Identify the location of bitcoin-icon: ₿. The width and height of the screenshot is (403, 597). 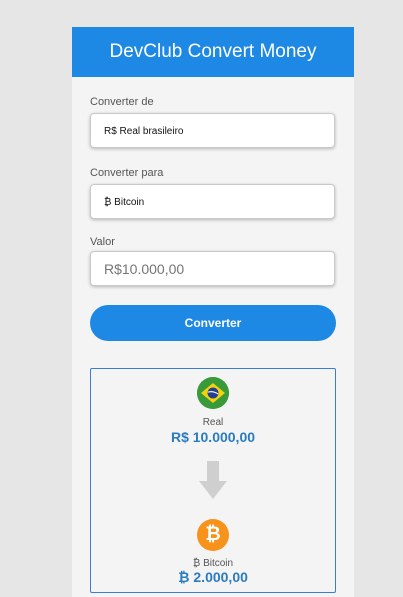
(213, 535).